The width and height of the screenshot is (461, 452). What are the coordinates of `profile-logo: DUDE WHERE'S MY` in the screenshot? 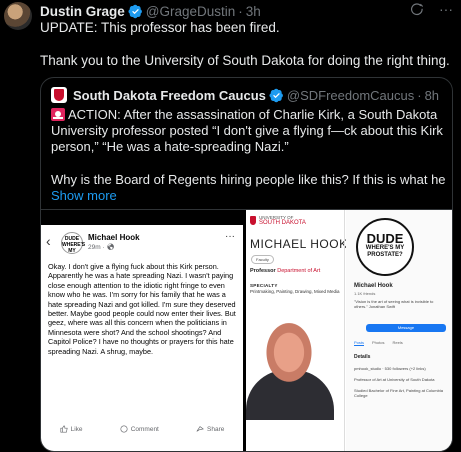 It's located at (73, 243).